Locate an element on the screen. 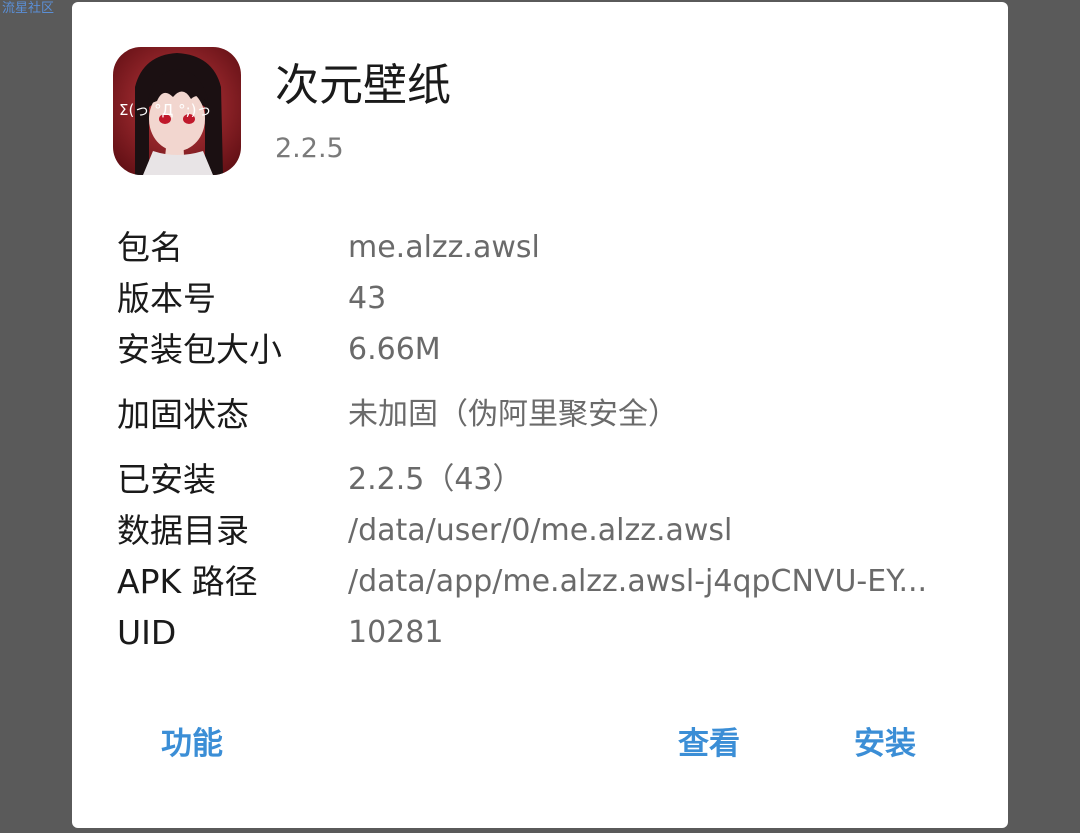 This screenshot has height=833, width=1080. info-row-installed: 已安装 2.2.5（43） is located at coordinates (542, 482).